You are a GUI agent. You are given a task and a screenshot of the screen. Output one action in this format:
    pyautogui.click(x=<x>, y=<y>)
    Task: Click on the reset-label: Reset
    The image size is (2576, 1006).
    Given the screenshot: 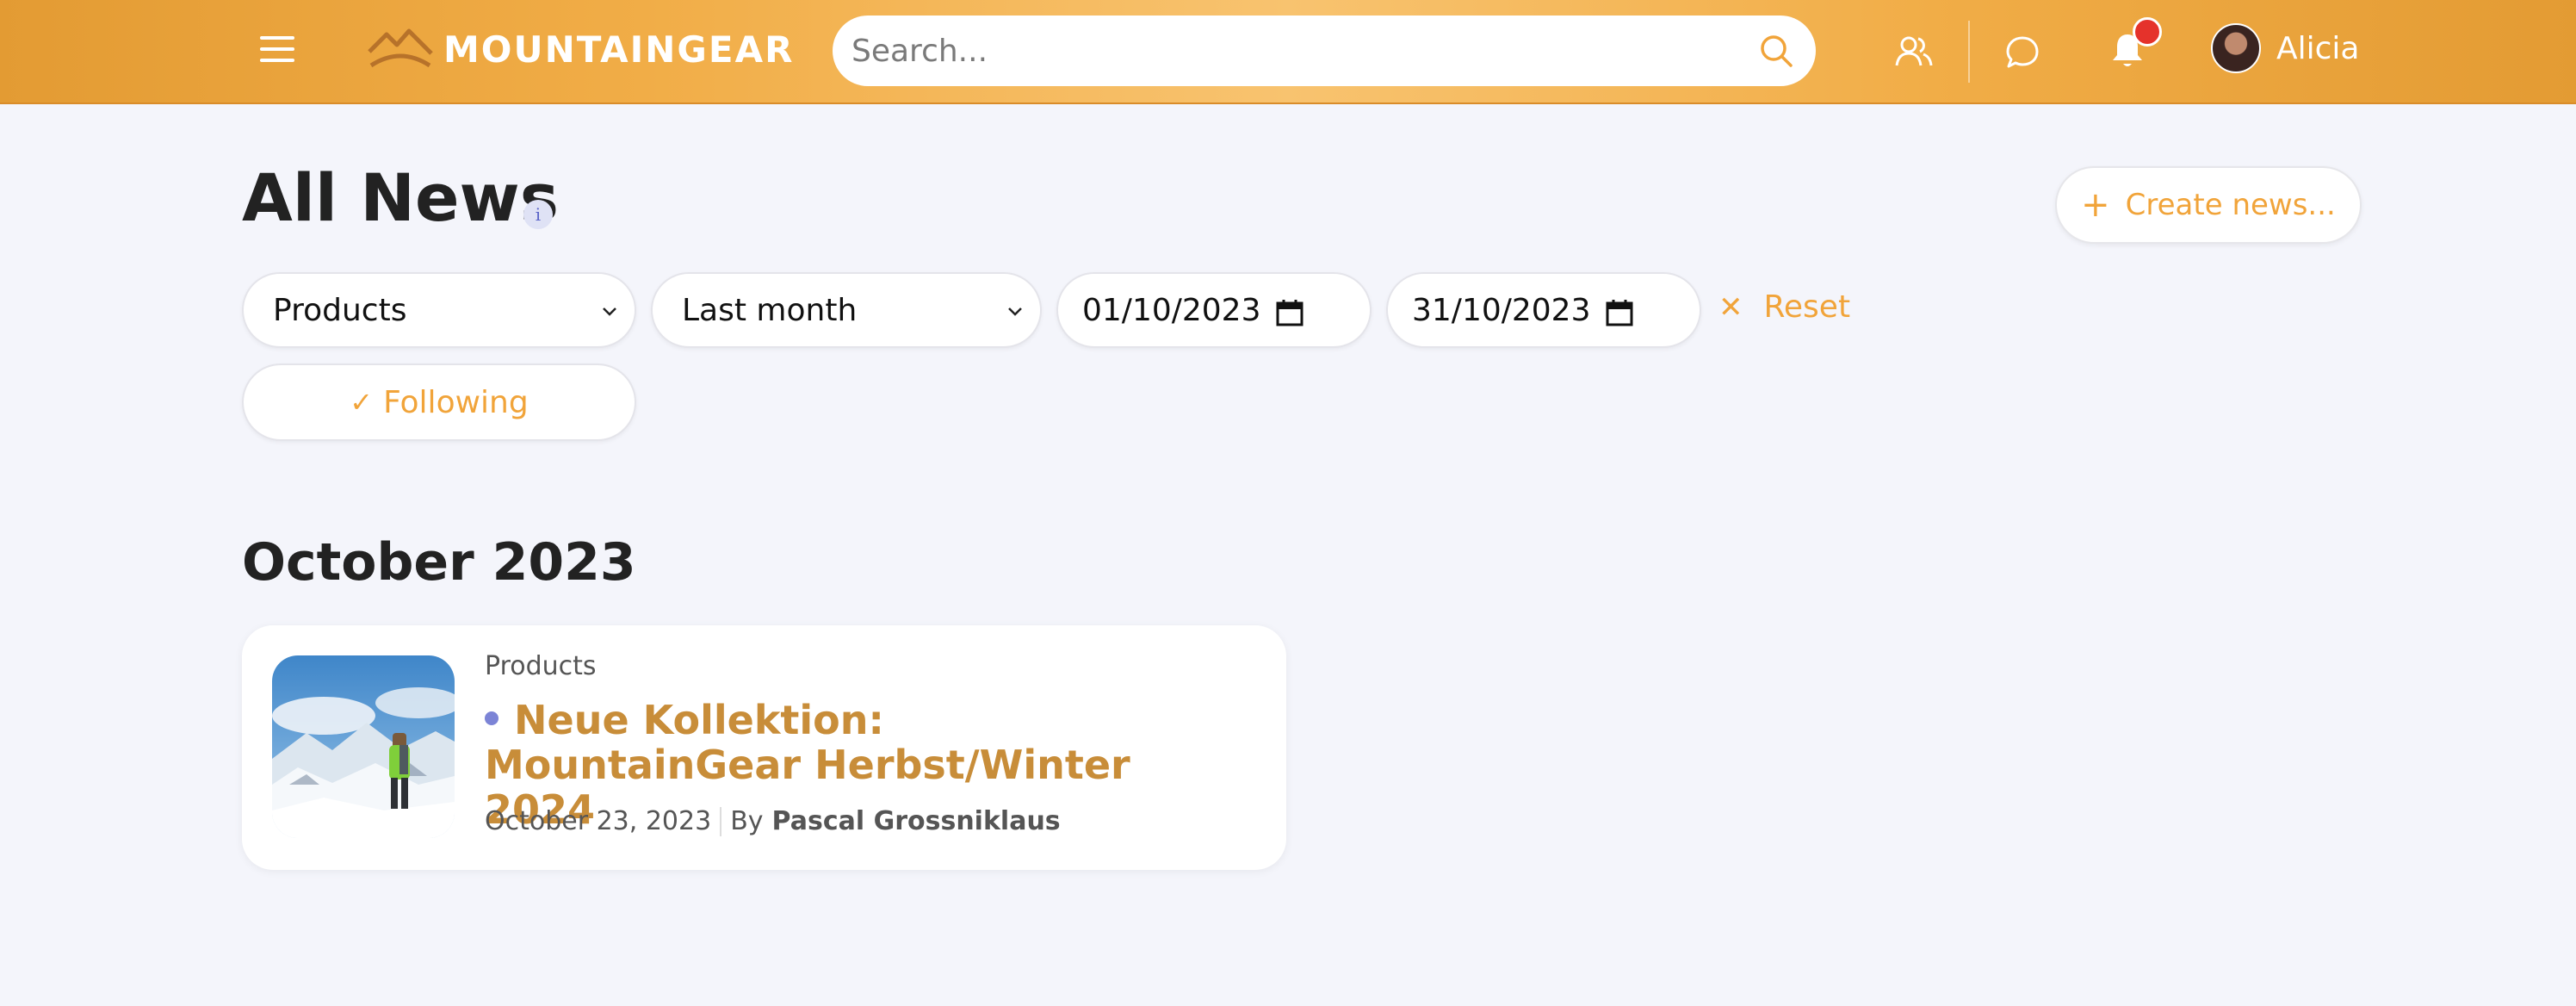 What is the action you would take?
    pyautogui.click(x=1807, y=307)
    